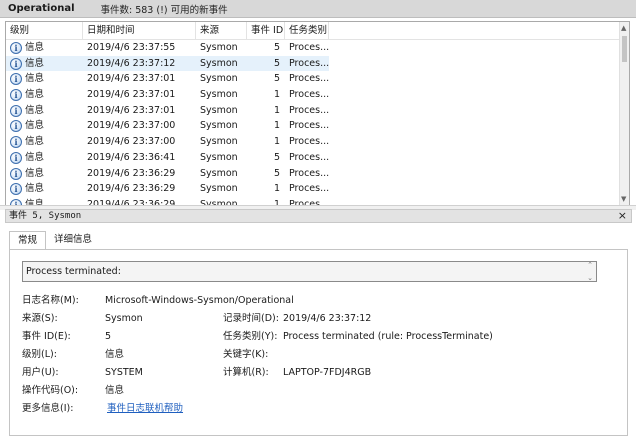 This screenshot has width=636, height=443. I want to click on log-title: Operational, so click(41, 8).